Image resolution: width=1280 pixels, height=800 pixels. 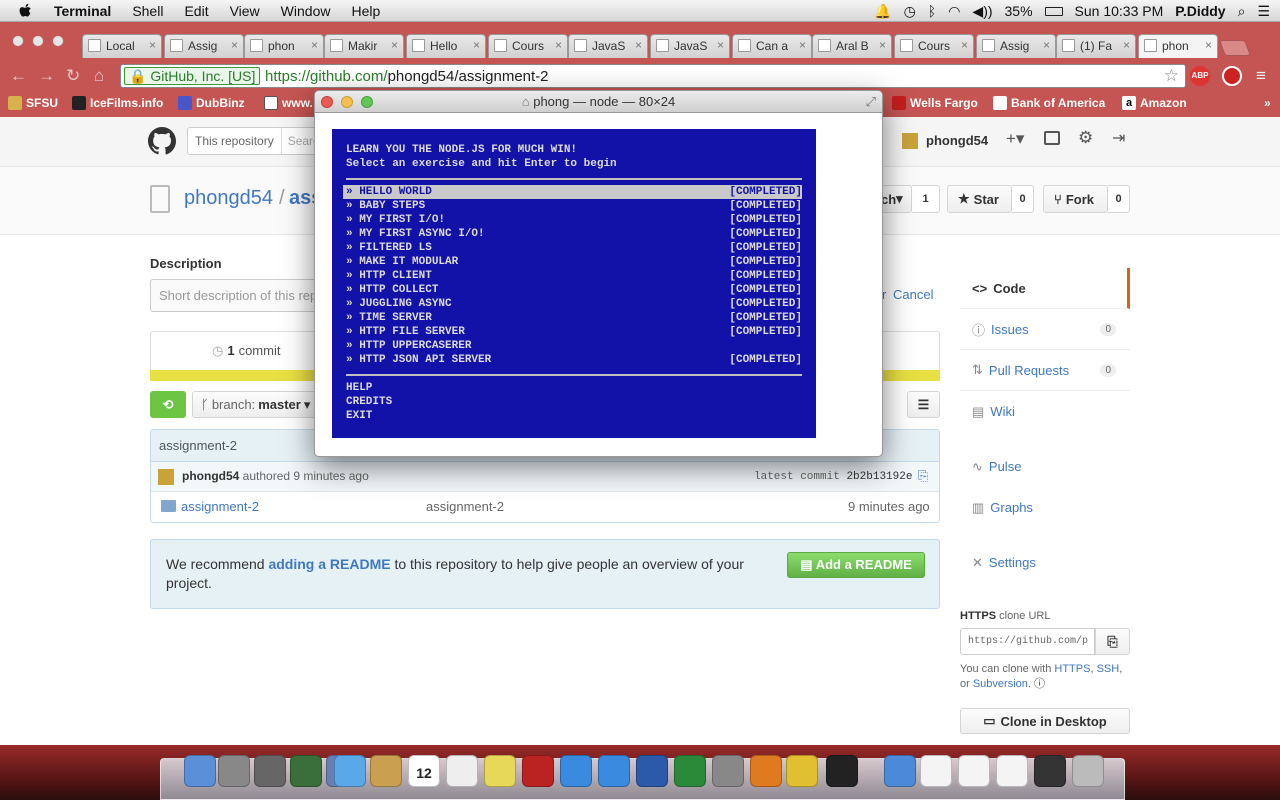 What do you see at coordinates (982, 11) in the screenshot?
I see `volume-icon: ◀))` at bounding box center [982, 11].